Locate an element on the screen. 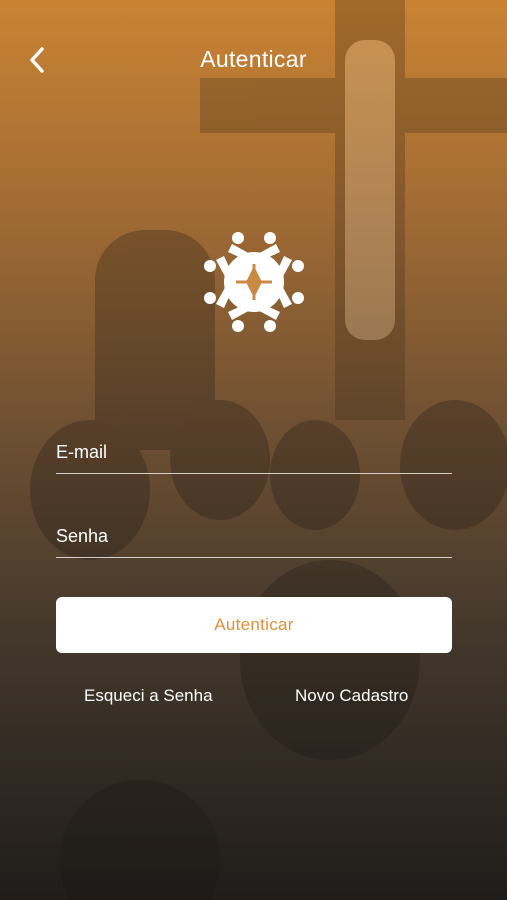  navigation-bar: Autenticar is located at coordinates (253, 60).